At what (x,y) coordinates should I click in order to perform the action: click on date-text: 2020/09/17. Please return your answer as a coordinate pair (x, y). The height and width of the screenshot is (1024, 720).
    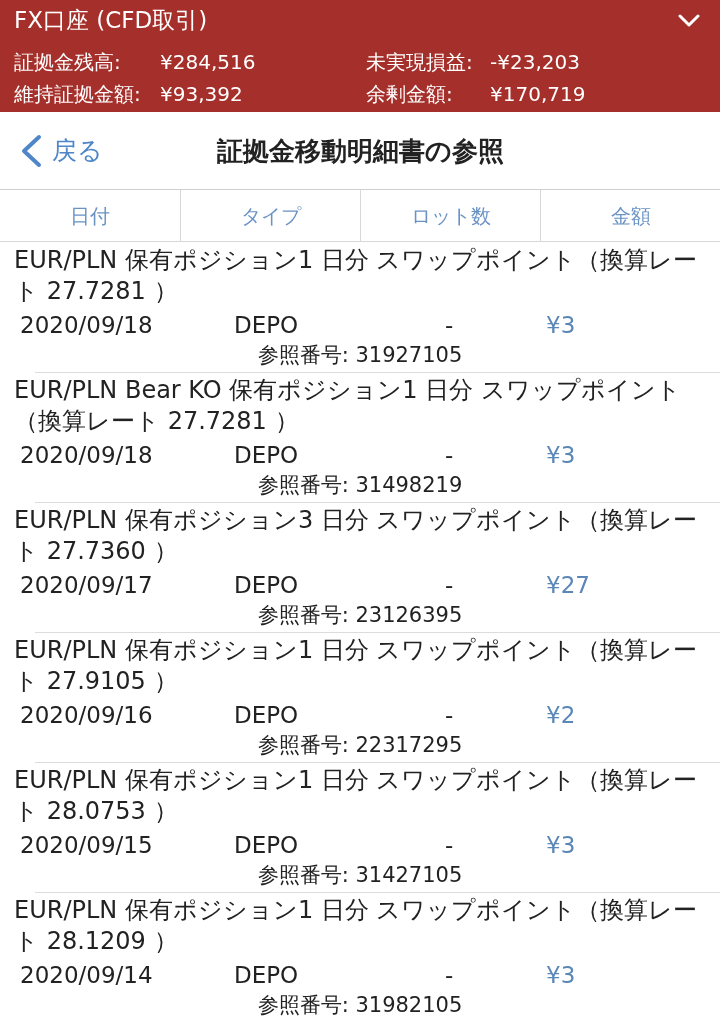
    Looking at the image, I should click on (86, 585).